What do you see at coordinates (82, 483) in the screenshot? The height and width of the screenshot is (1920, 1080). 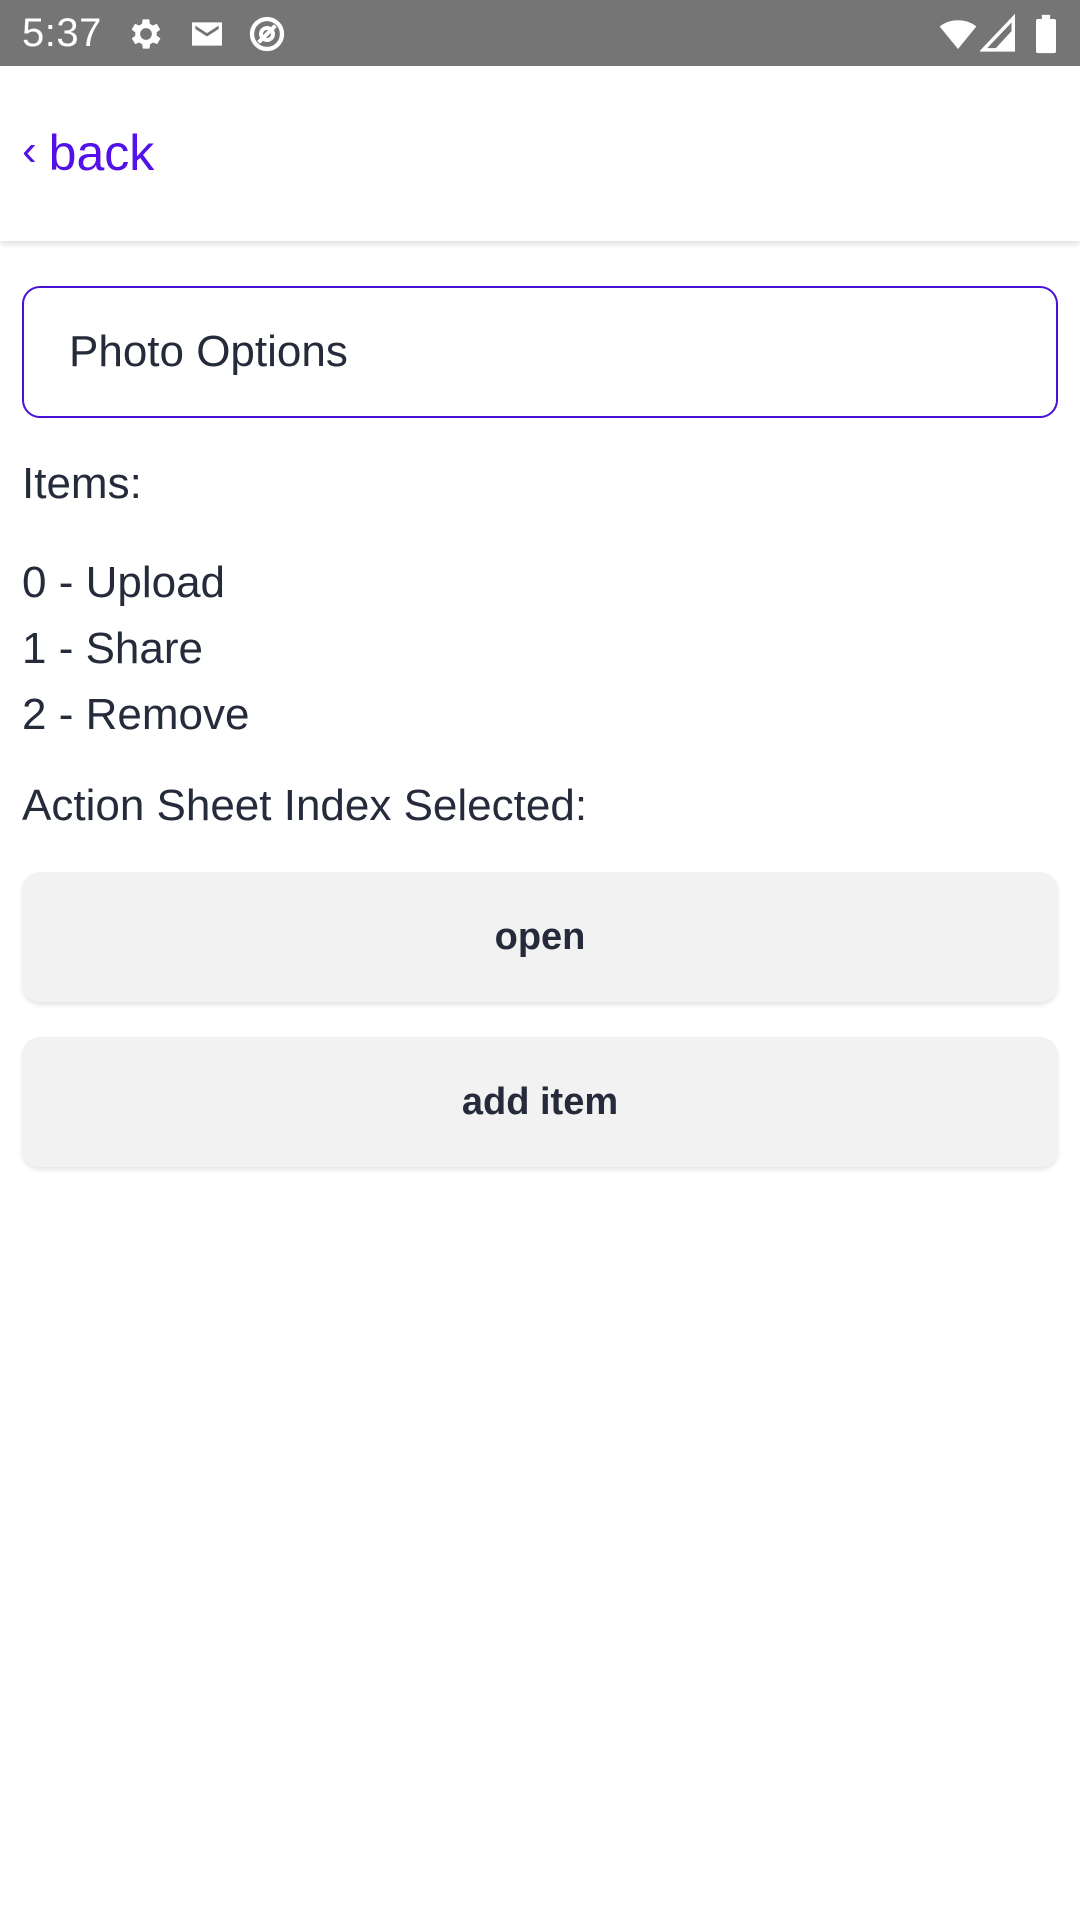 I see `items-label: Items:` at bounding box center [82, 483].